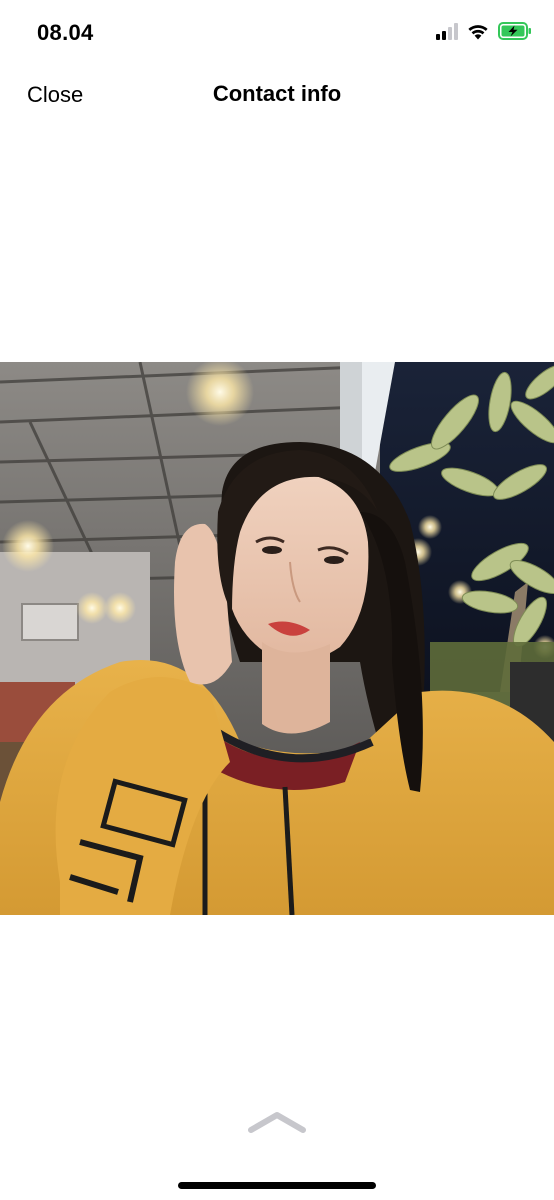 This screenshot has width=554, height=1200. I want to click on wifi-icon, so click(478, 31).